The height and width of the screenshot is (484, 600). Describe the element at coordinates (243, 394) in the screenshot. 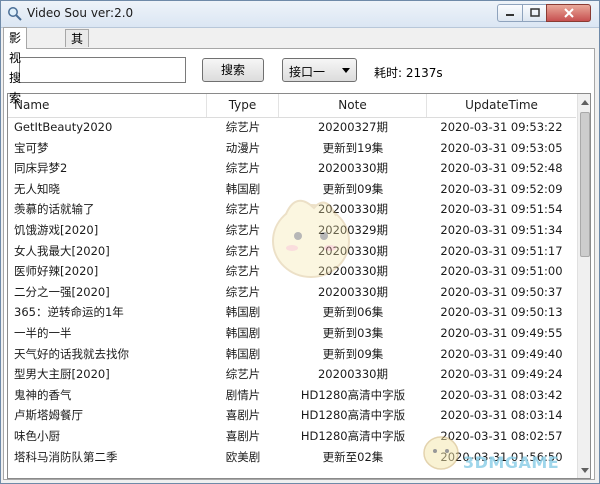

I see `cell-type: 剧情片` at that location.